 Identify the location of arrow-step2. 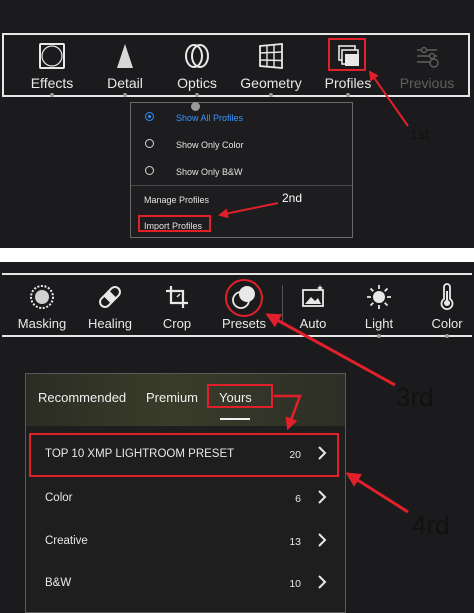
(248, 210).